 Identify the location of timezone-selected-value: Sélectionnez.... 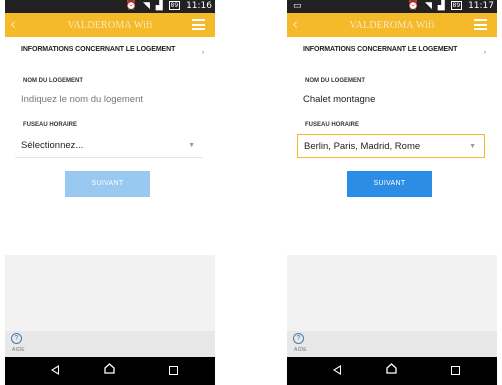
(52, 145).